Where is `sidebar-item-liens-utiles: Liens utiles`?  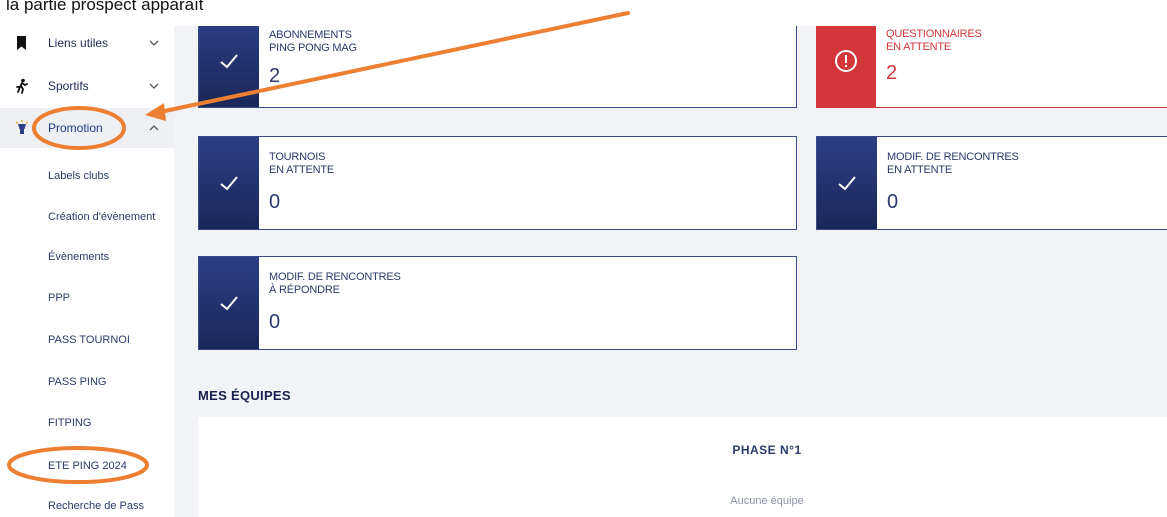
sidebar-item-liens-utiles: Liens utiles is located at coordinates (87, 43).